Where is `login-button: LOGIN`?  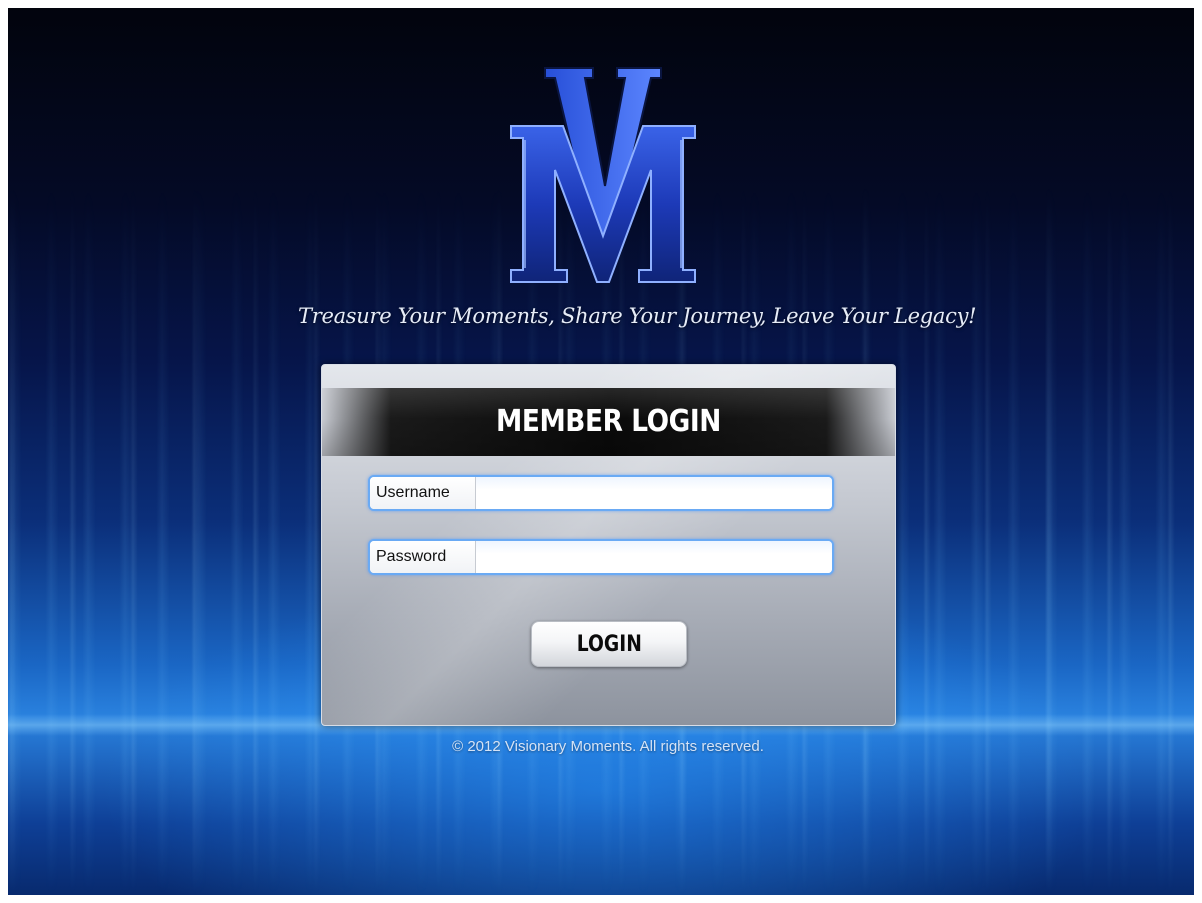
login-button: LOGIN is located at coordinates (609, 644).